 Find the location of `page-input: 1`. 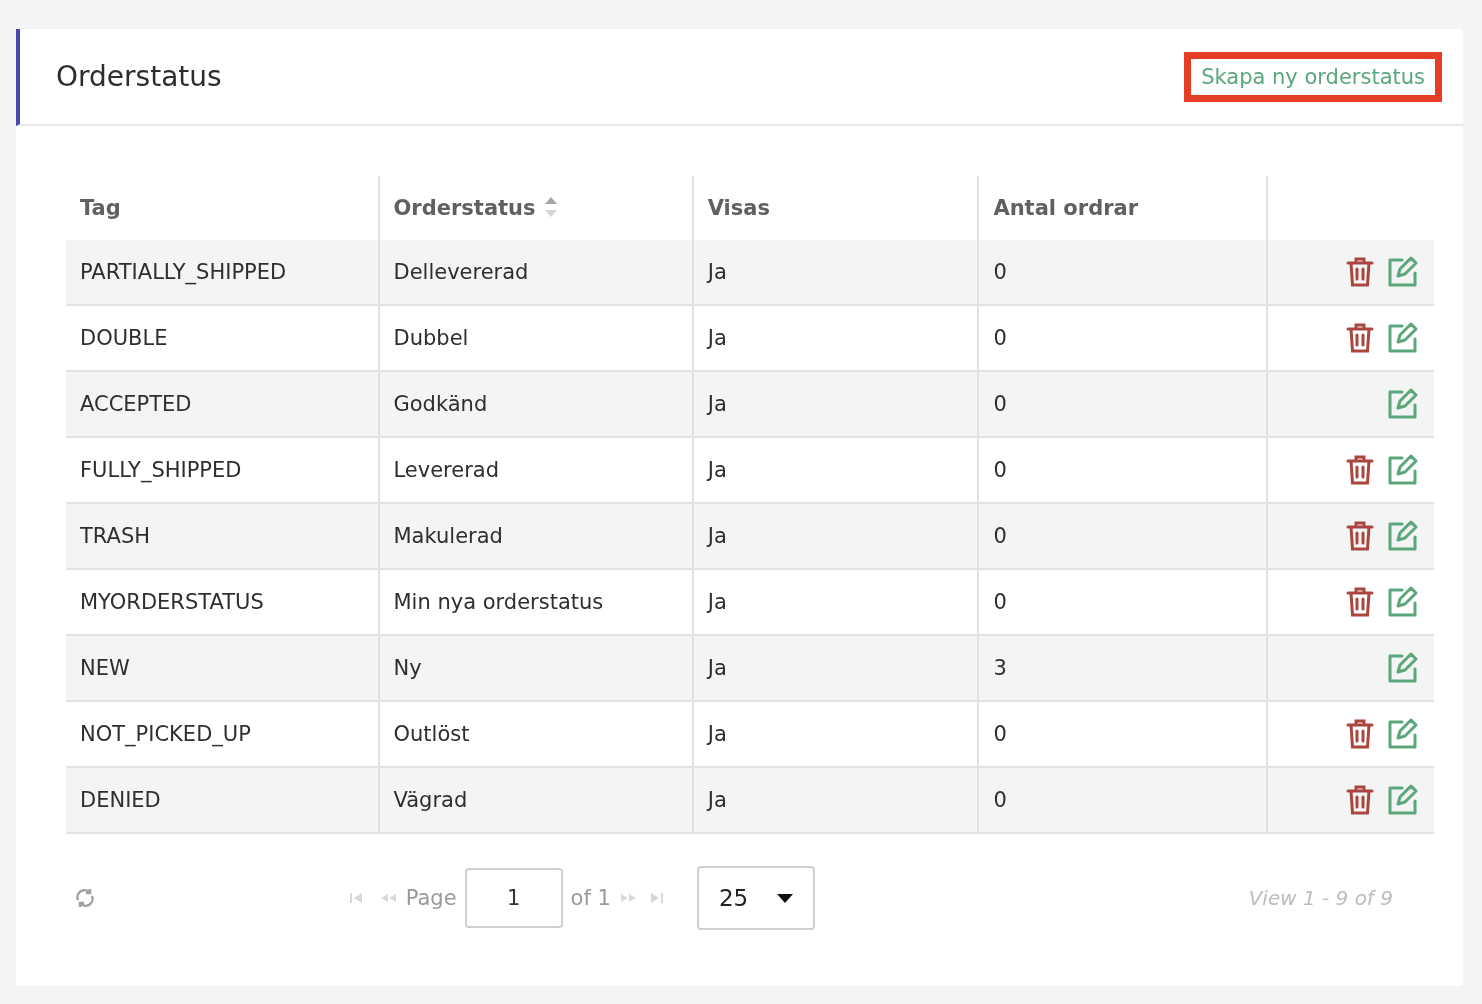

page-input: 1 is located at coordinates (513, 898).